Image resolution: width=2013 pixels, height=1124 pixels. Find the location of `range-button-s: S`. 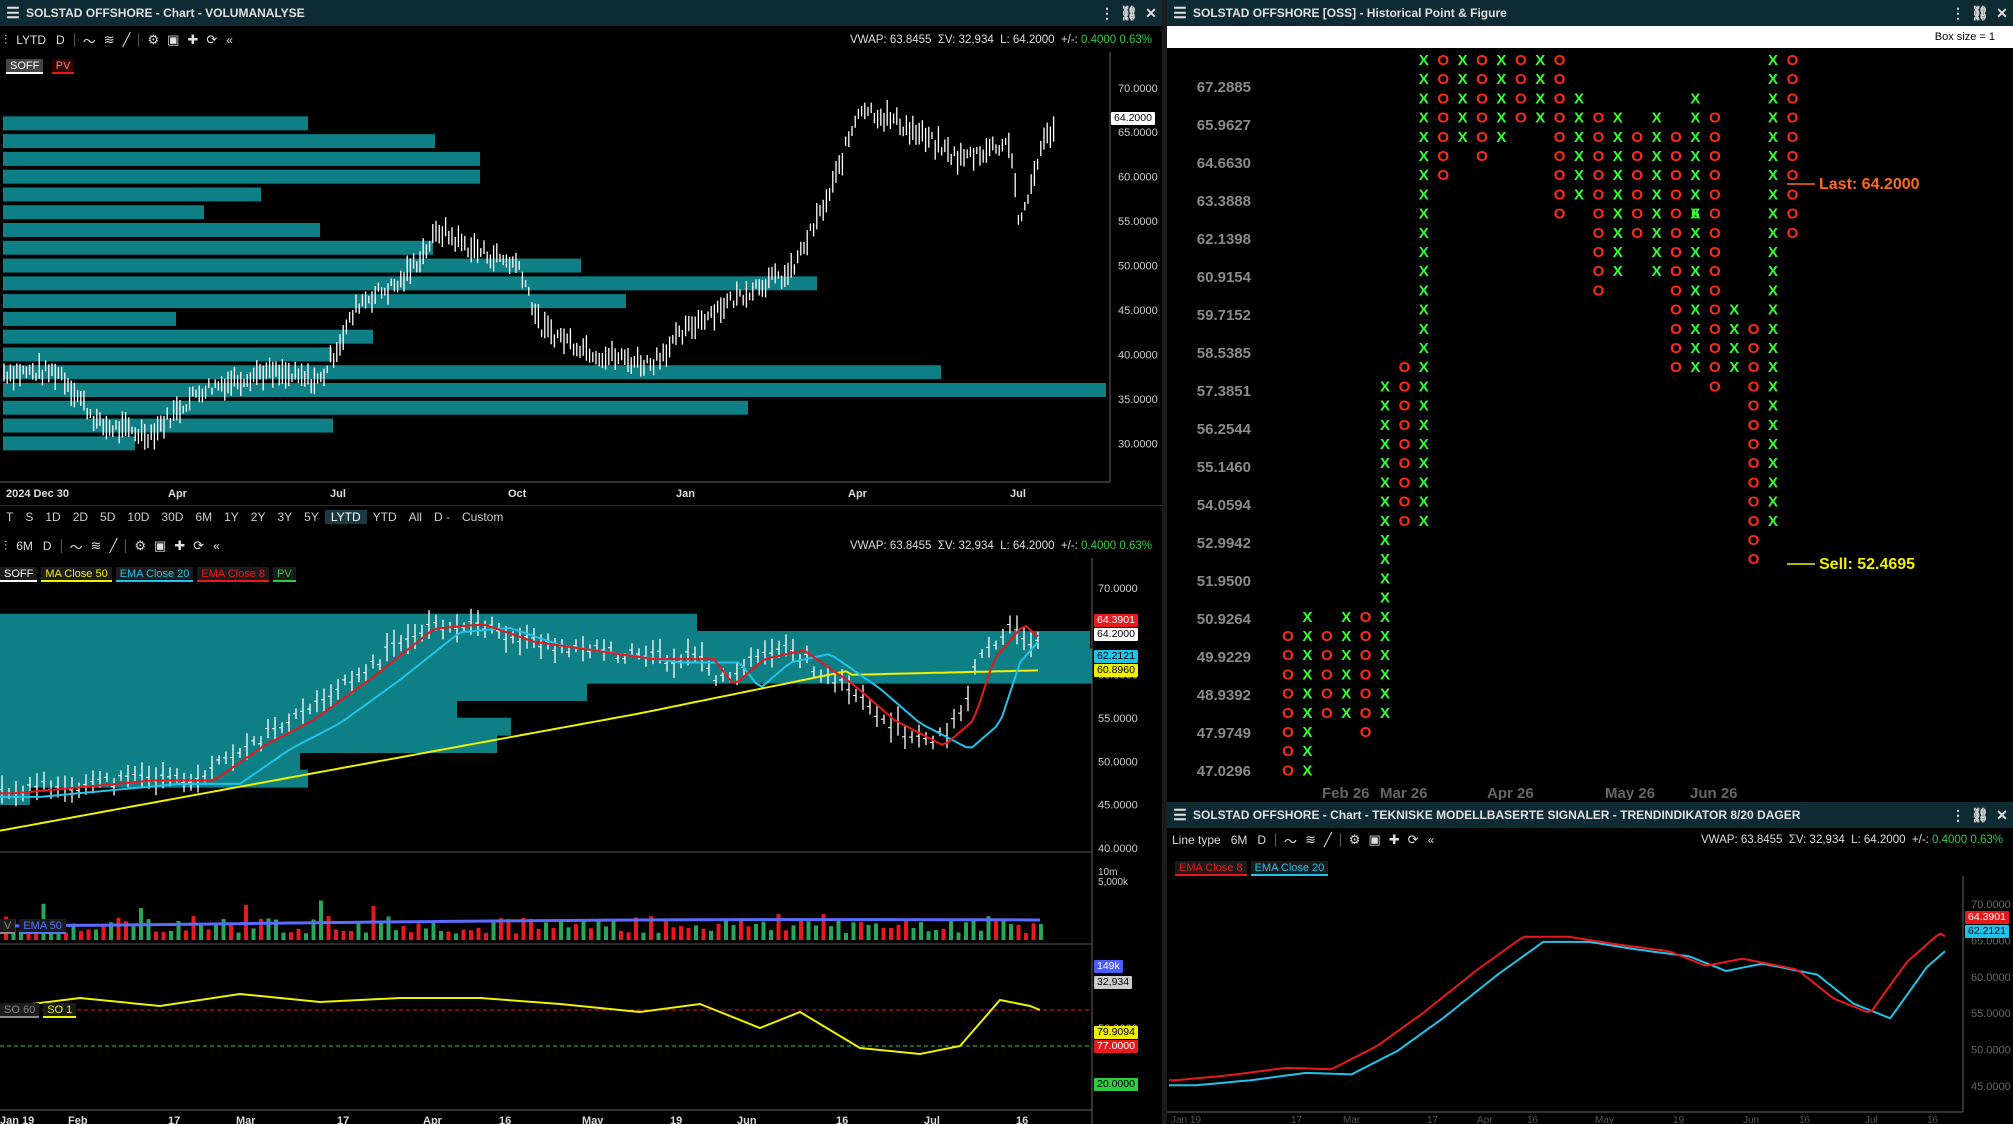

range-button-s: S is located at coordinates (29, 517).